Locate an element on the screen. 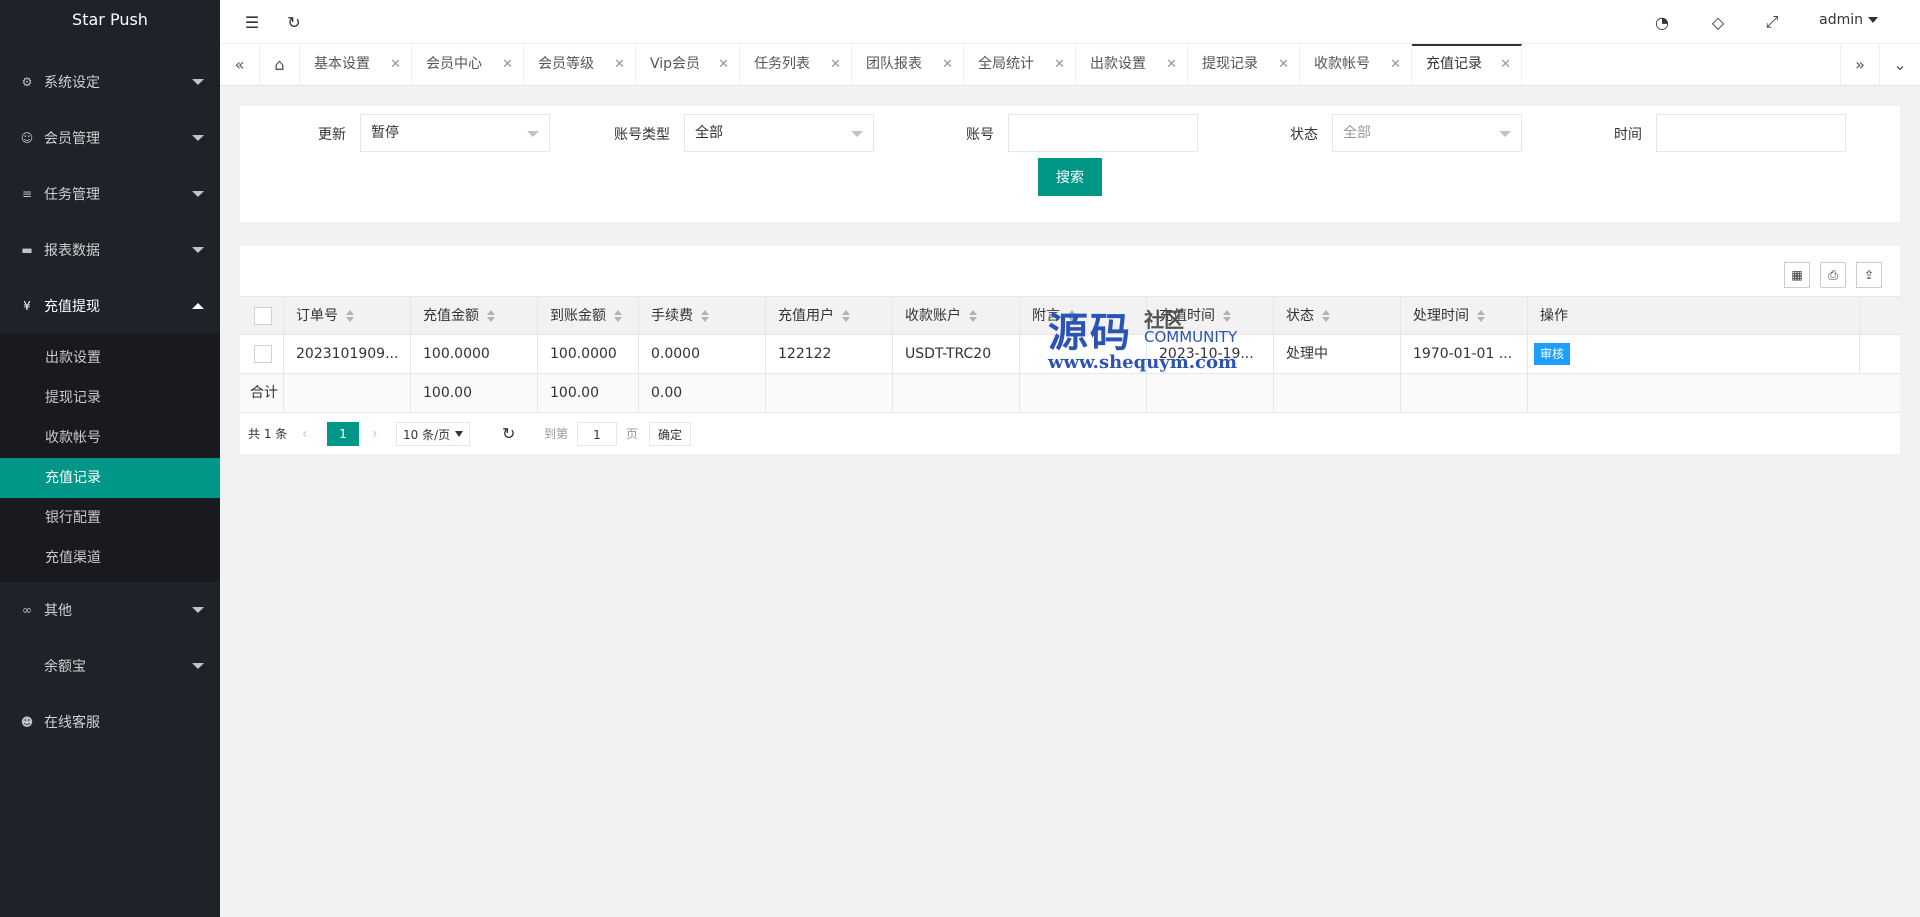  row-checkbox is located at coordinates (263, 354).